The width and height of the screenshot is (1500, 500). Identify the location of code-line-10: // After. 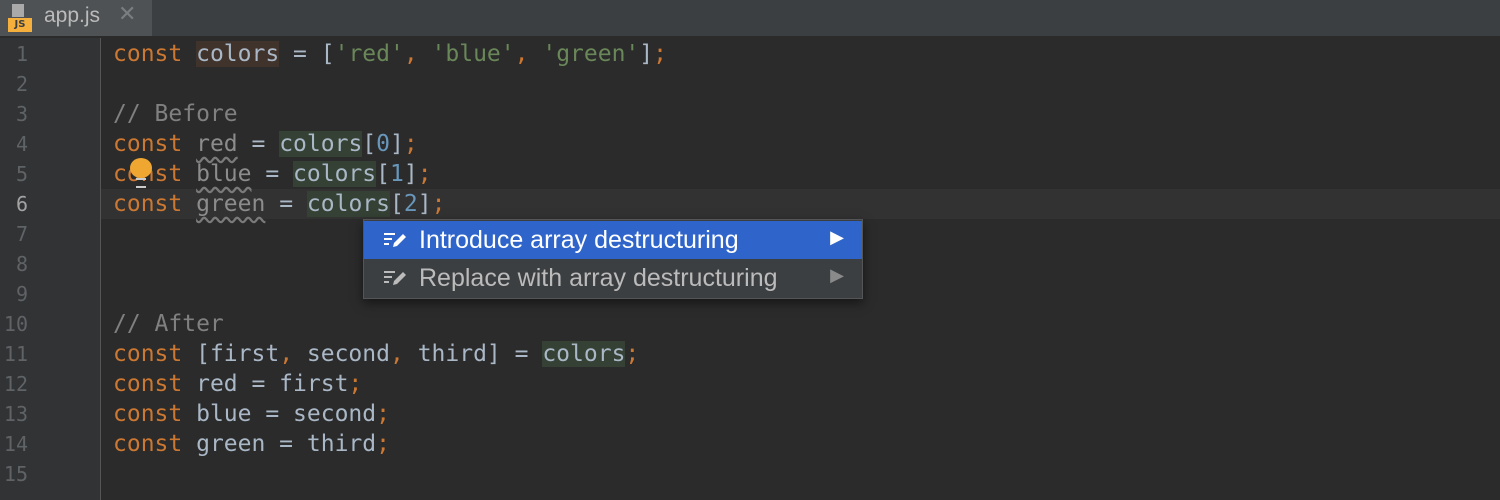
(168, 324).